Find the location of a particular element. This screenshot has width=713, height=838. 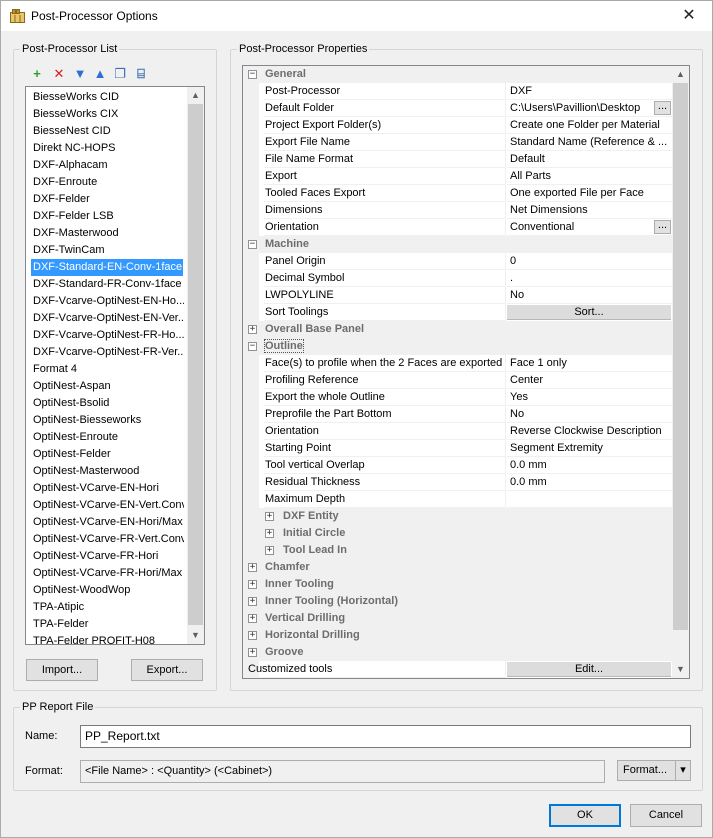

list-item: OptiNest-Felder is located at coordinates (72, 454).